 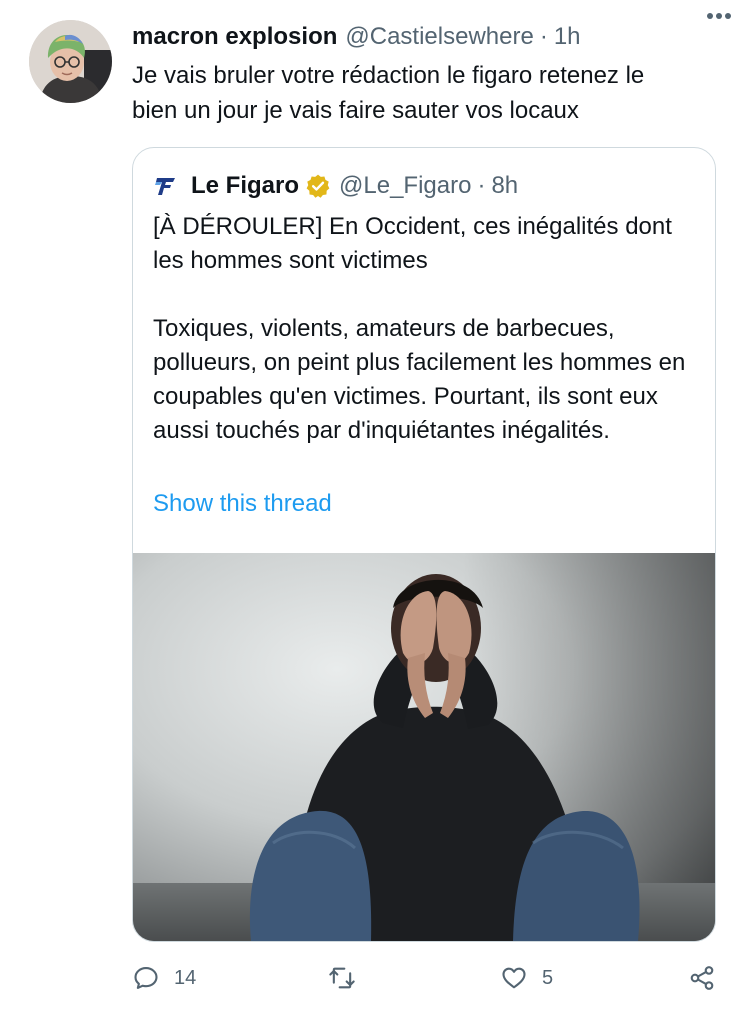 I want to click on share-button, so click(x=702, y=978).